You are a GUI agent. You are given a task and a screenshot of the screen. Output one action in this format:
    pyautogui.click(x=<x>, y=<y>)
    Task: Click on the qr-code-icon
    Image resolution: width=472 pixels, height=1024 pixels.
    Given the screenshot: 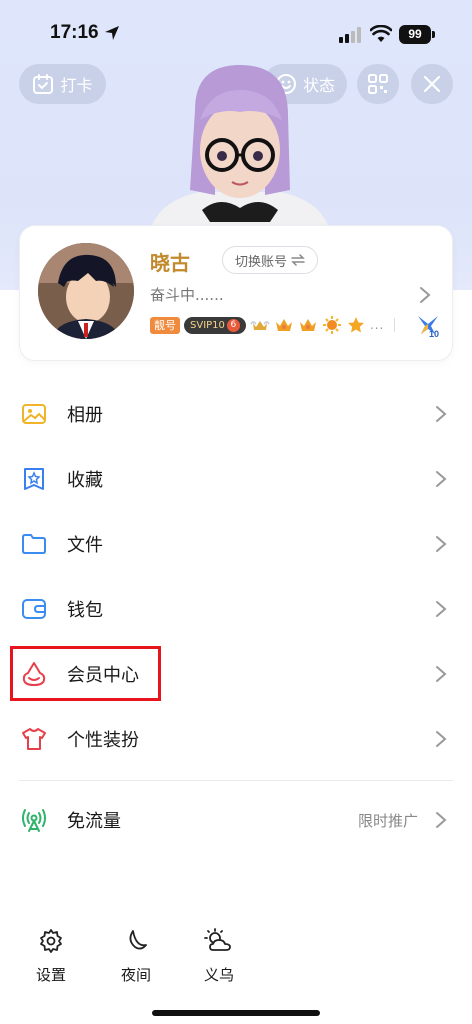 What is the action you would take?
    pyautogui.click(x=378, y=84)
    